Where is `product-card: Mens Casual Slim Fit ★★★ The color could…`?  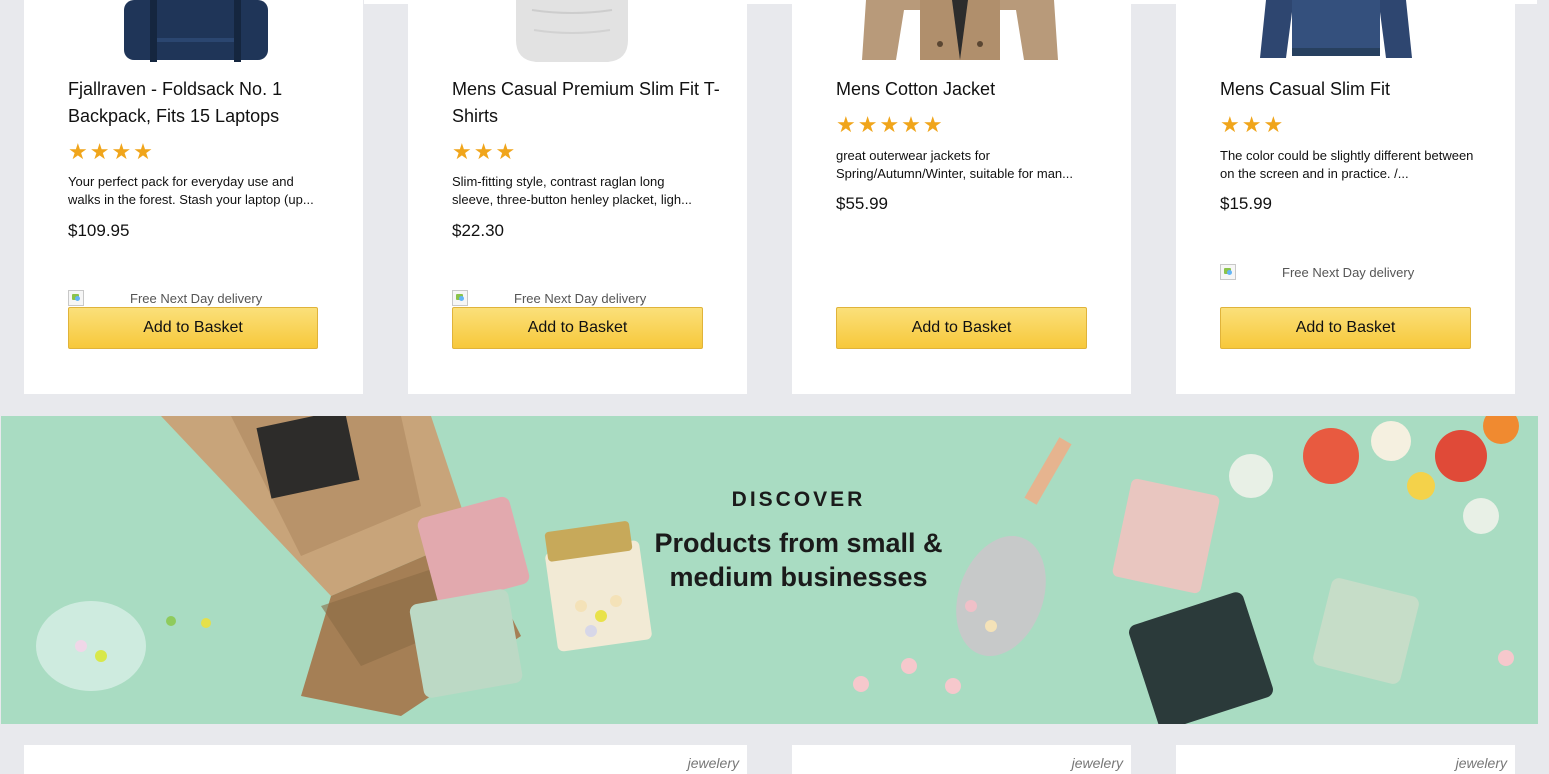
product-card: Mens Casual Slim Fit ★★★ The color could… is located at coordinates (1345, 197).